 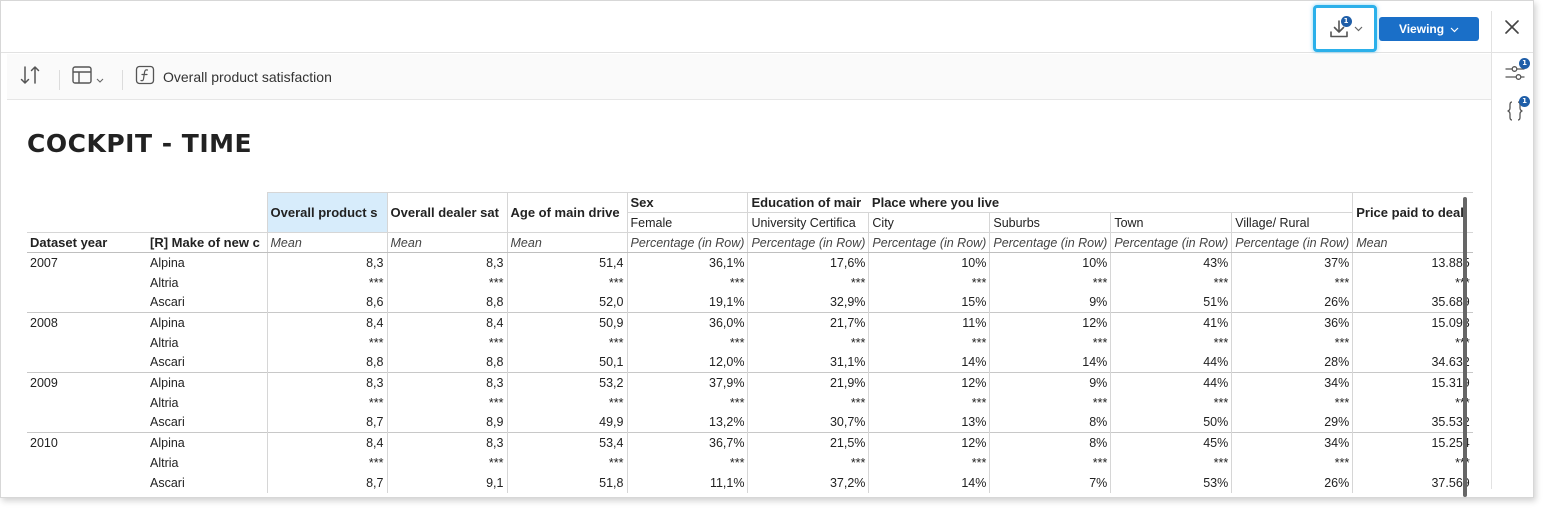 I want to click on col-subheader-university: University Certifica, so click(x=808, y=222).